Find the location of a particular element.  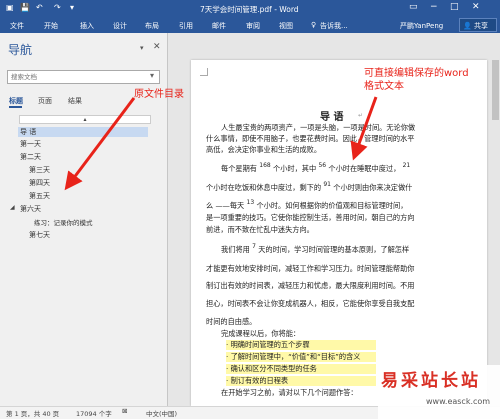

tab-review: 审阅 is located at coordinates (253, 26).